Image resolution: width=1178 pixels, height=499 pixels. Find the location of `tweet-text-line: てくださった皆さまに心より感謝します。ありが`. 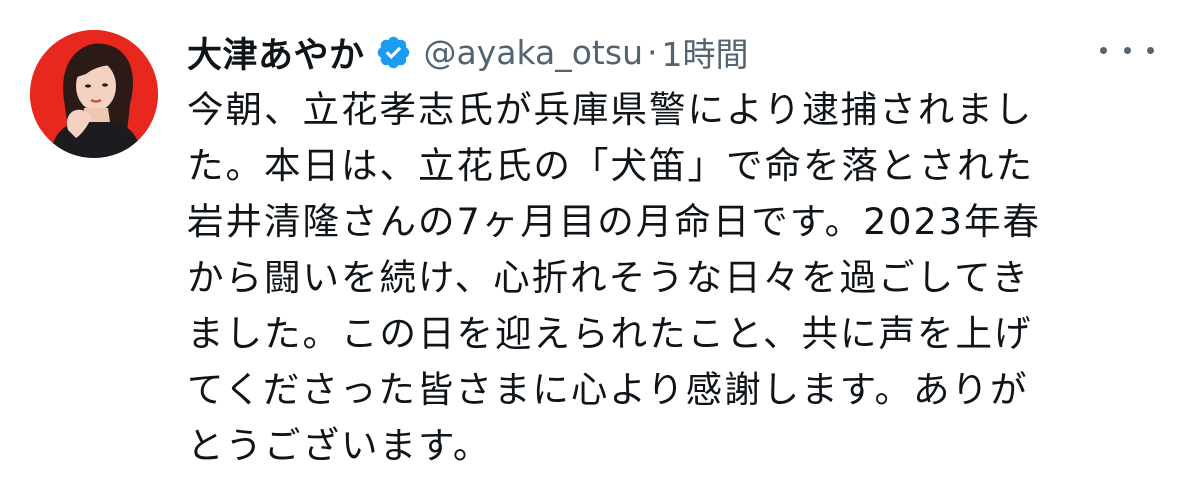

tweet-text-line: てくださった皆さまに心より感謝します。ありが is located at coordinates (608, 389).